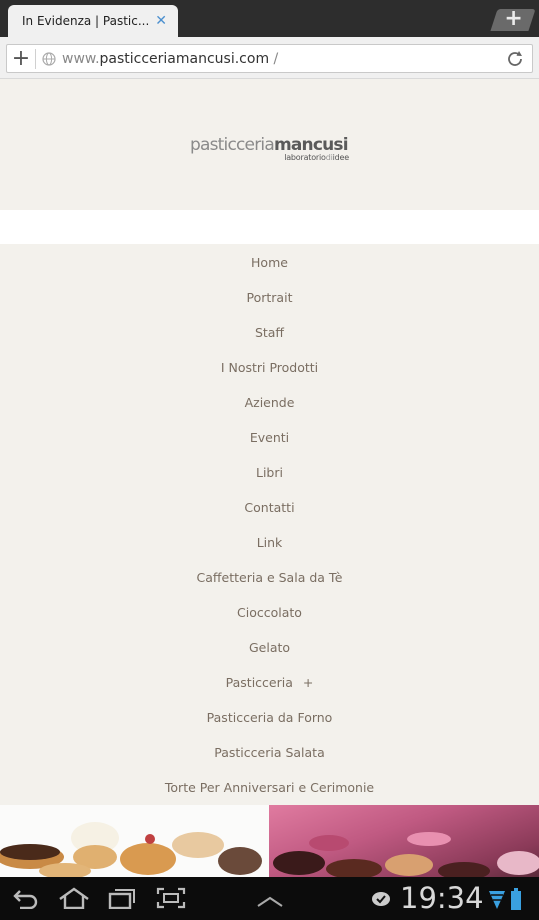 This screenshot has width=539, height=920. Describe the element at coordinates (269, 18) in the screenshot. I see `tab-strip: In Evidenza | Pastic... ✕ +` at that location.